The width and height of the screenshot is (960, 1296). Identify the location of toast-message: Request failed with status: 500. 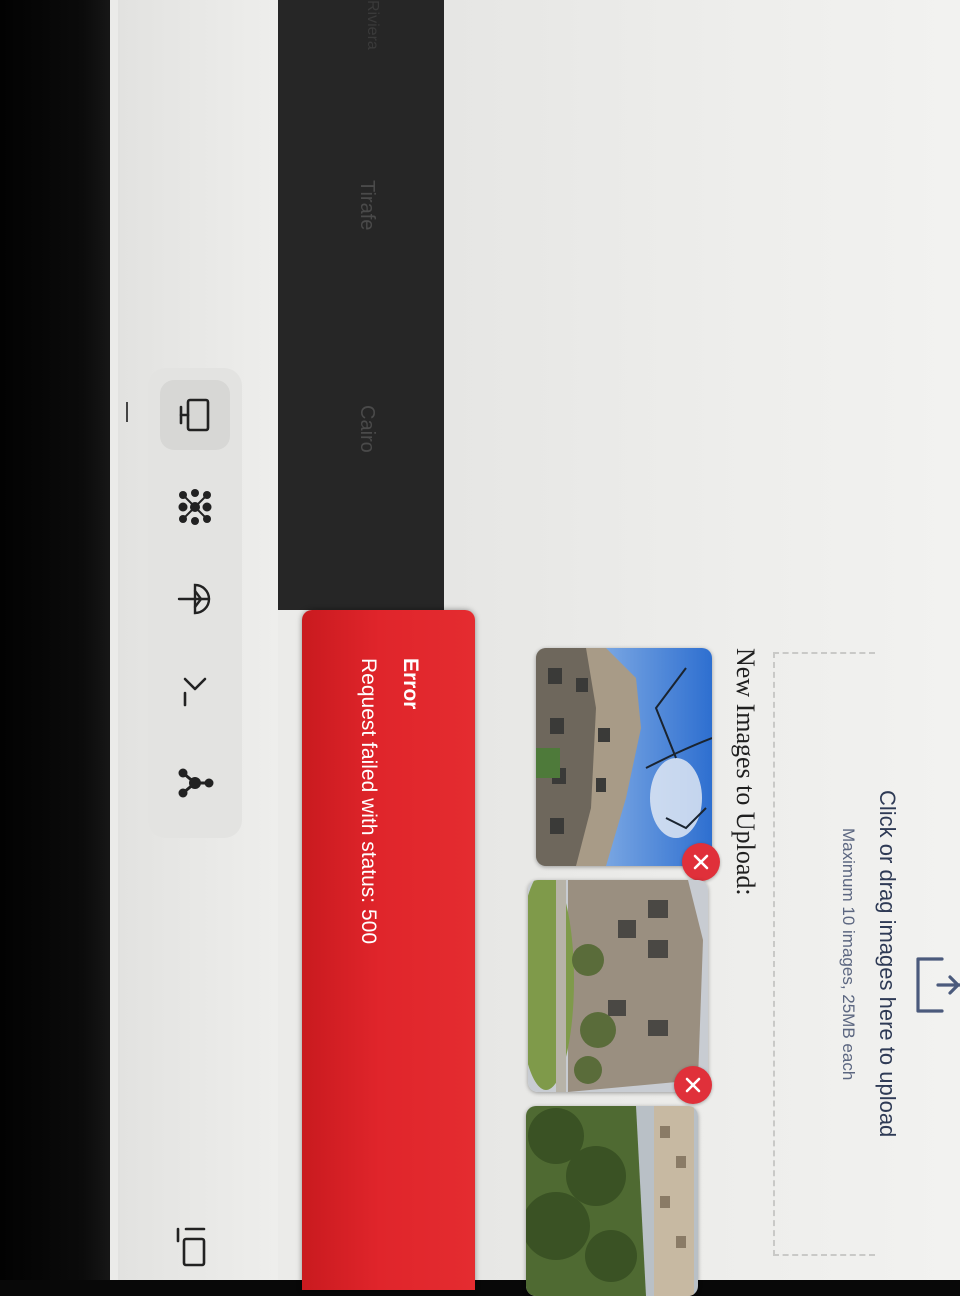
(368, 801).